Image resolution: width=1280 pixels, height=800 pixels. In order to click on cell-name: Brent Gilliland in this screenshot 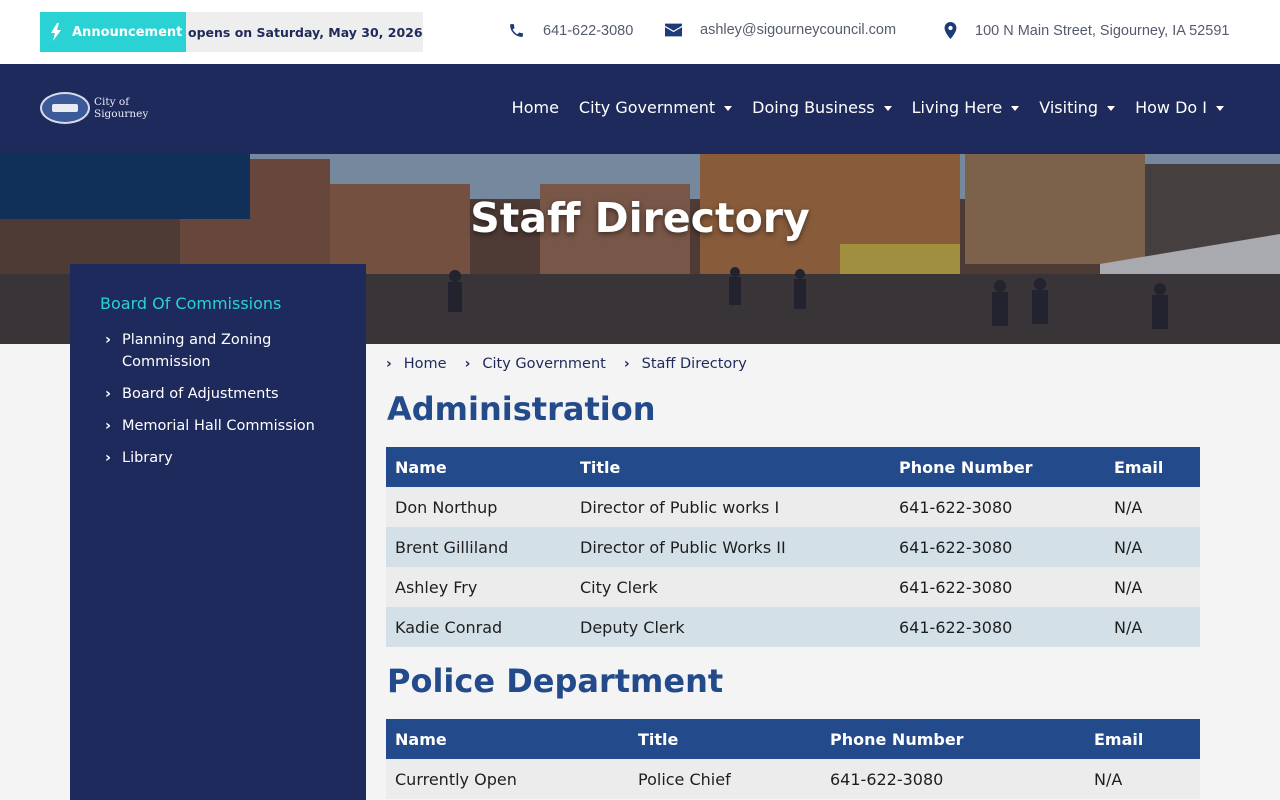, I will do `click(478, 547)`.